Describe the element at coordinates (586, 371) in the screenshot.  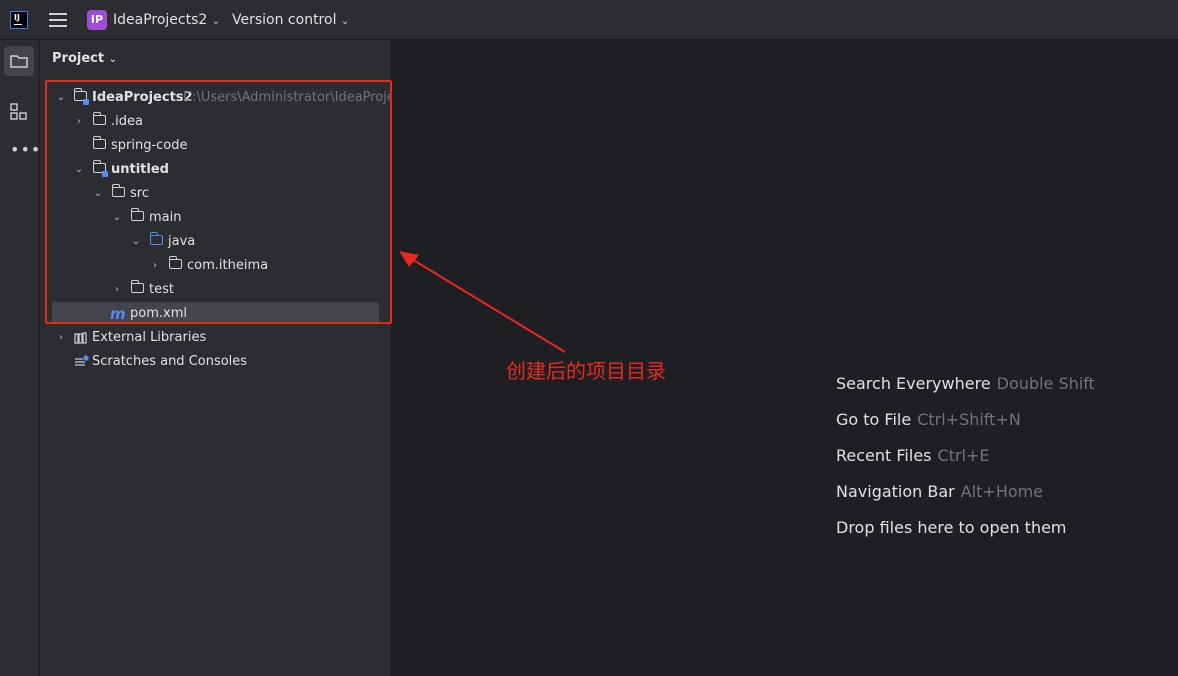
I see `annotation-label: 创建后的项目目录` at that location.